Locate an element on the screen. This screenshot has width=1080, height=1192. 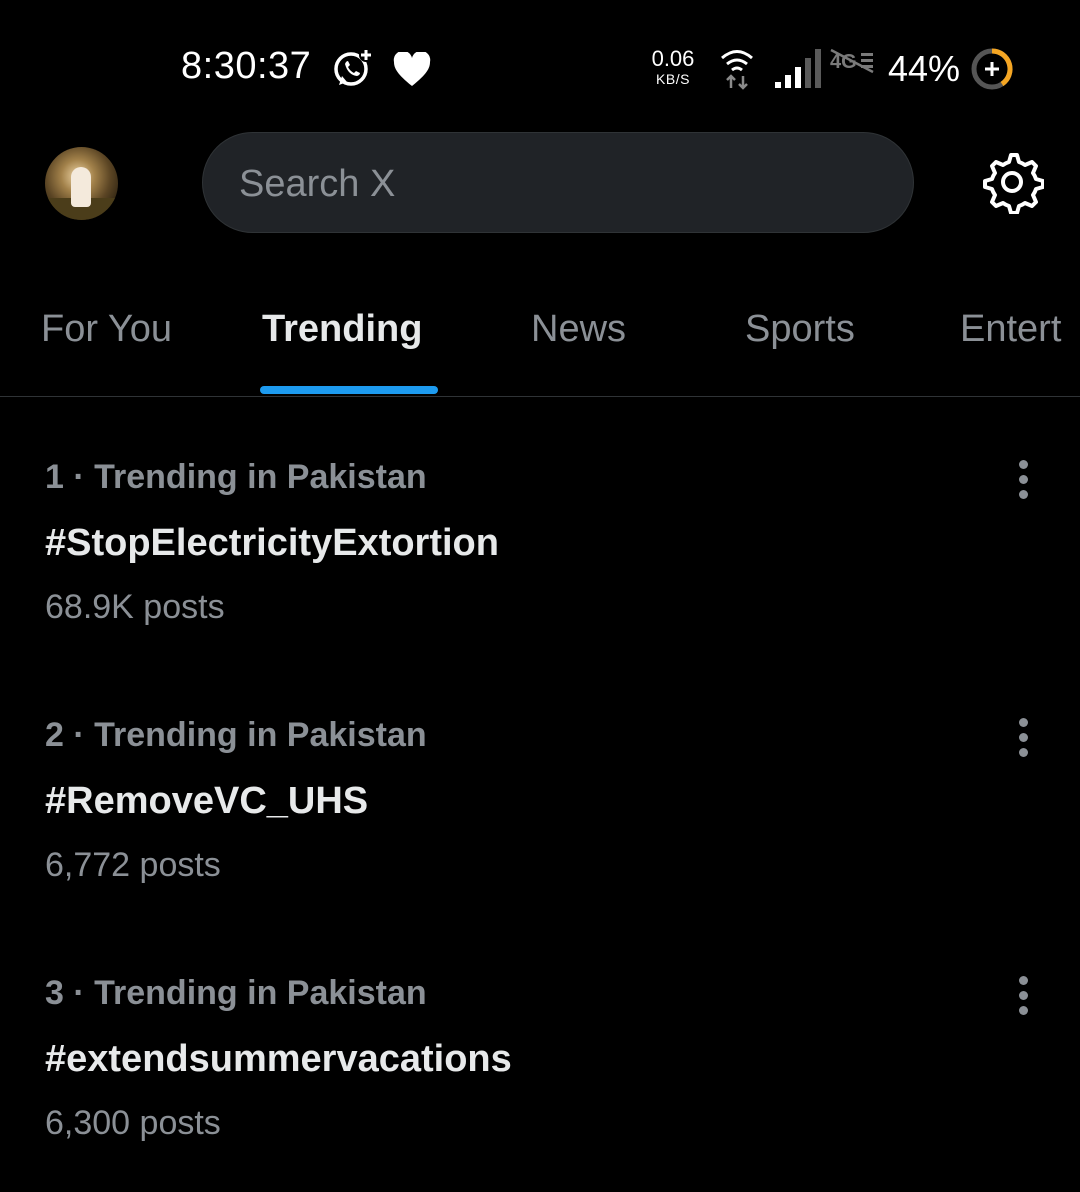
trend-post-count: 6,300 posts is located at coordinates (133, 1123).